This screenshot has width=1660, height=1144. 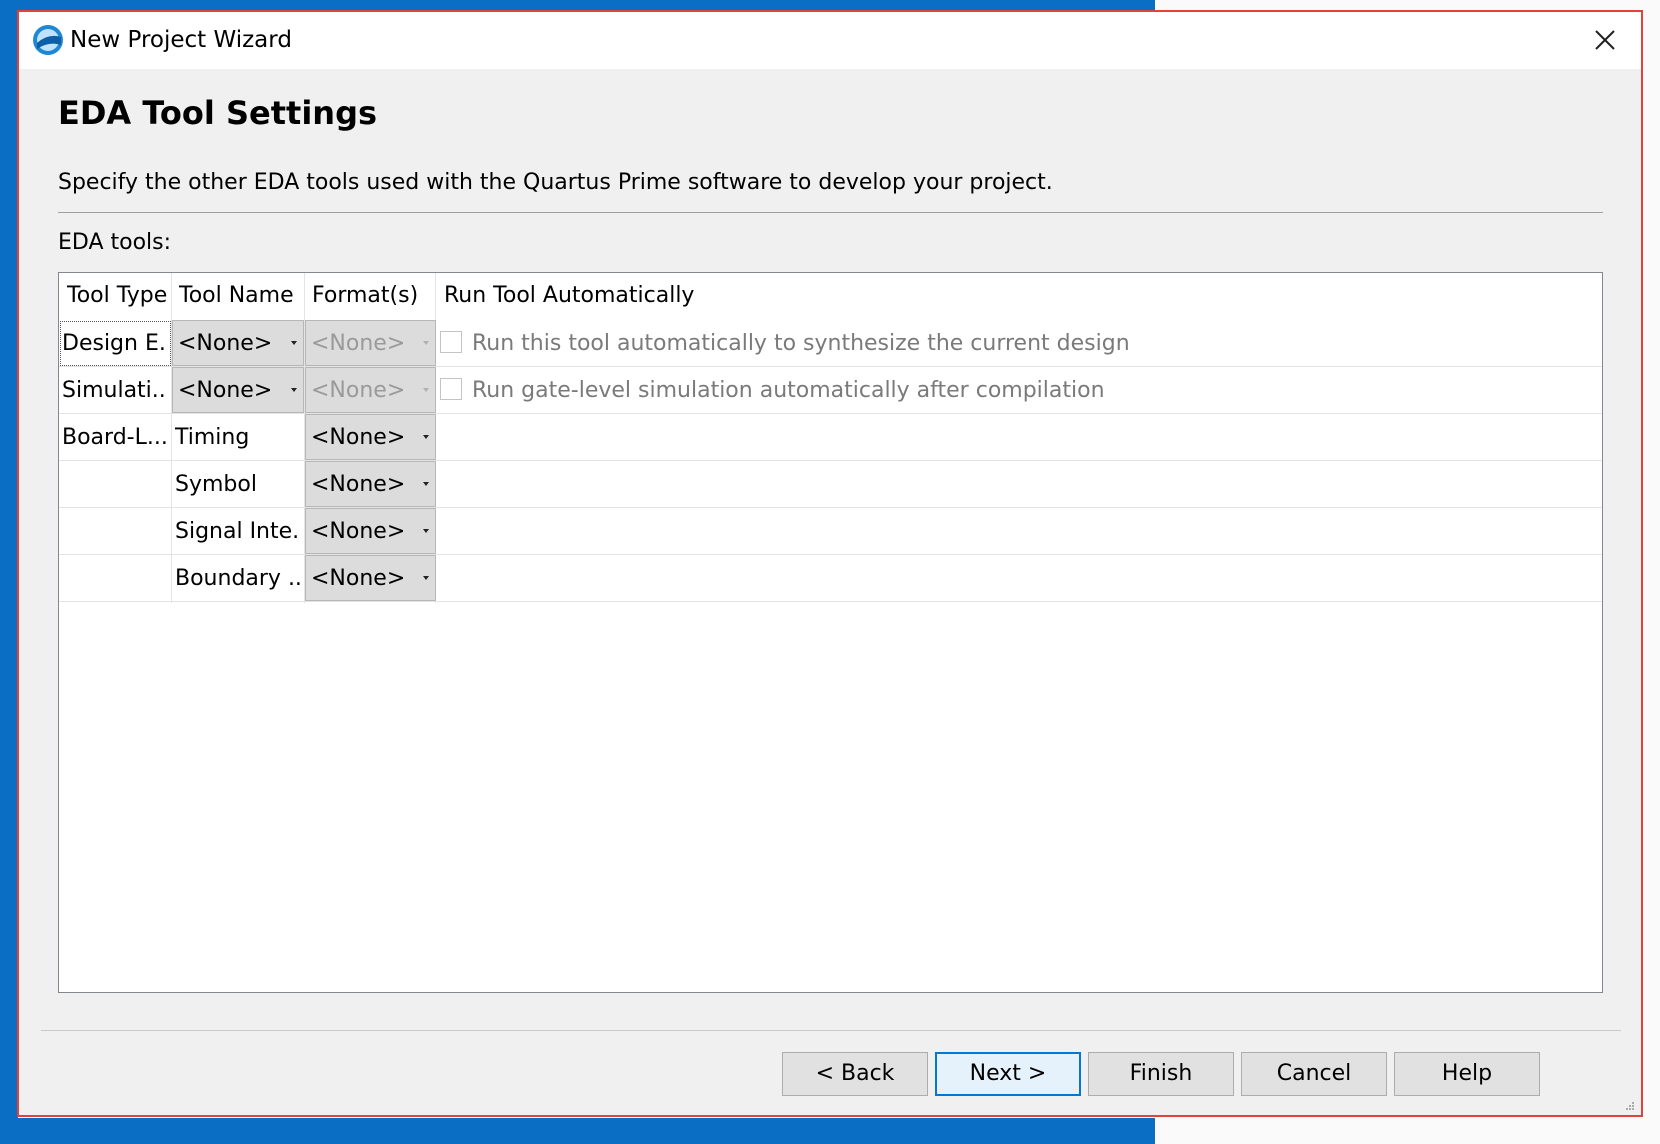 I want to click on page-title: EDA Tool Settings, so click(x=218, y=113).